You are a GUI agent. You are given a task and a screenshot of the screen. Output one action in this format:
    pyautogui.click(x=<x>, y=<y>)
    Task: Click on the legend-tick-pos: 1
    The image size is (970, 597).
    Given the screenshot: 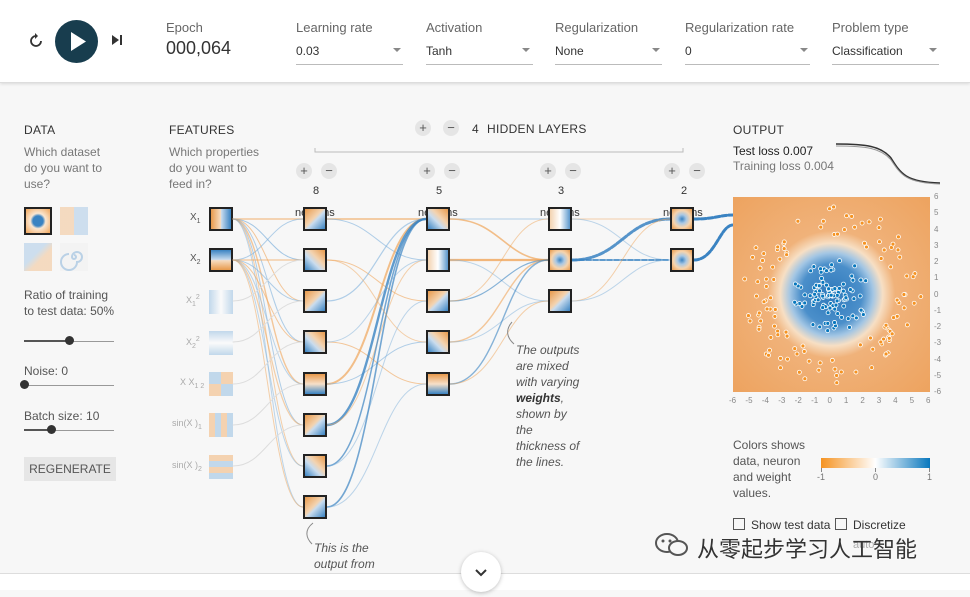 What is the action you would take?
    pyautogui.click(x=930, y=477)
    